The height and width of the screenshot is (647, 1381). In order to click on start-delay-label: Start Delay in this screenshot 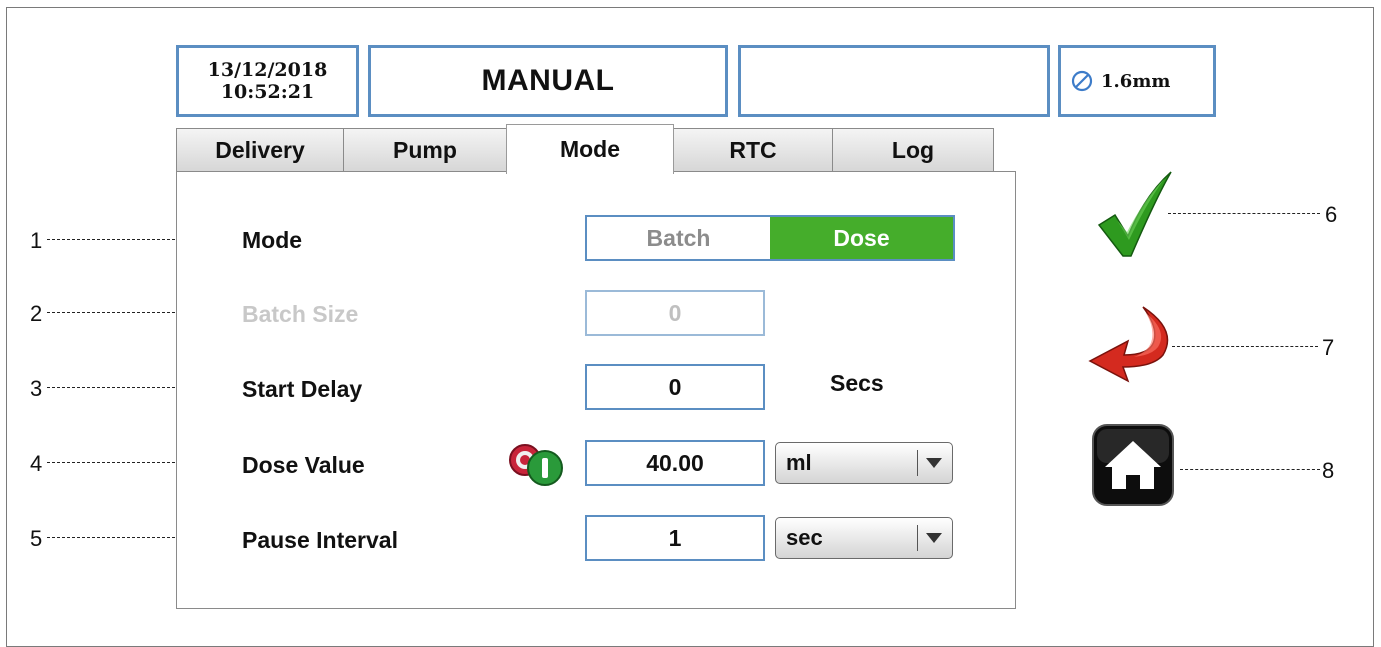, I will do `click(302, 389)`.